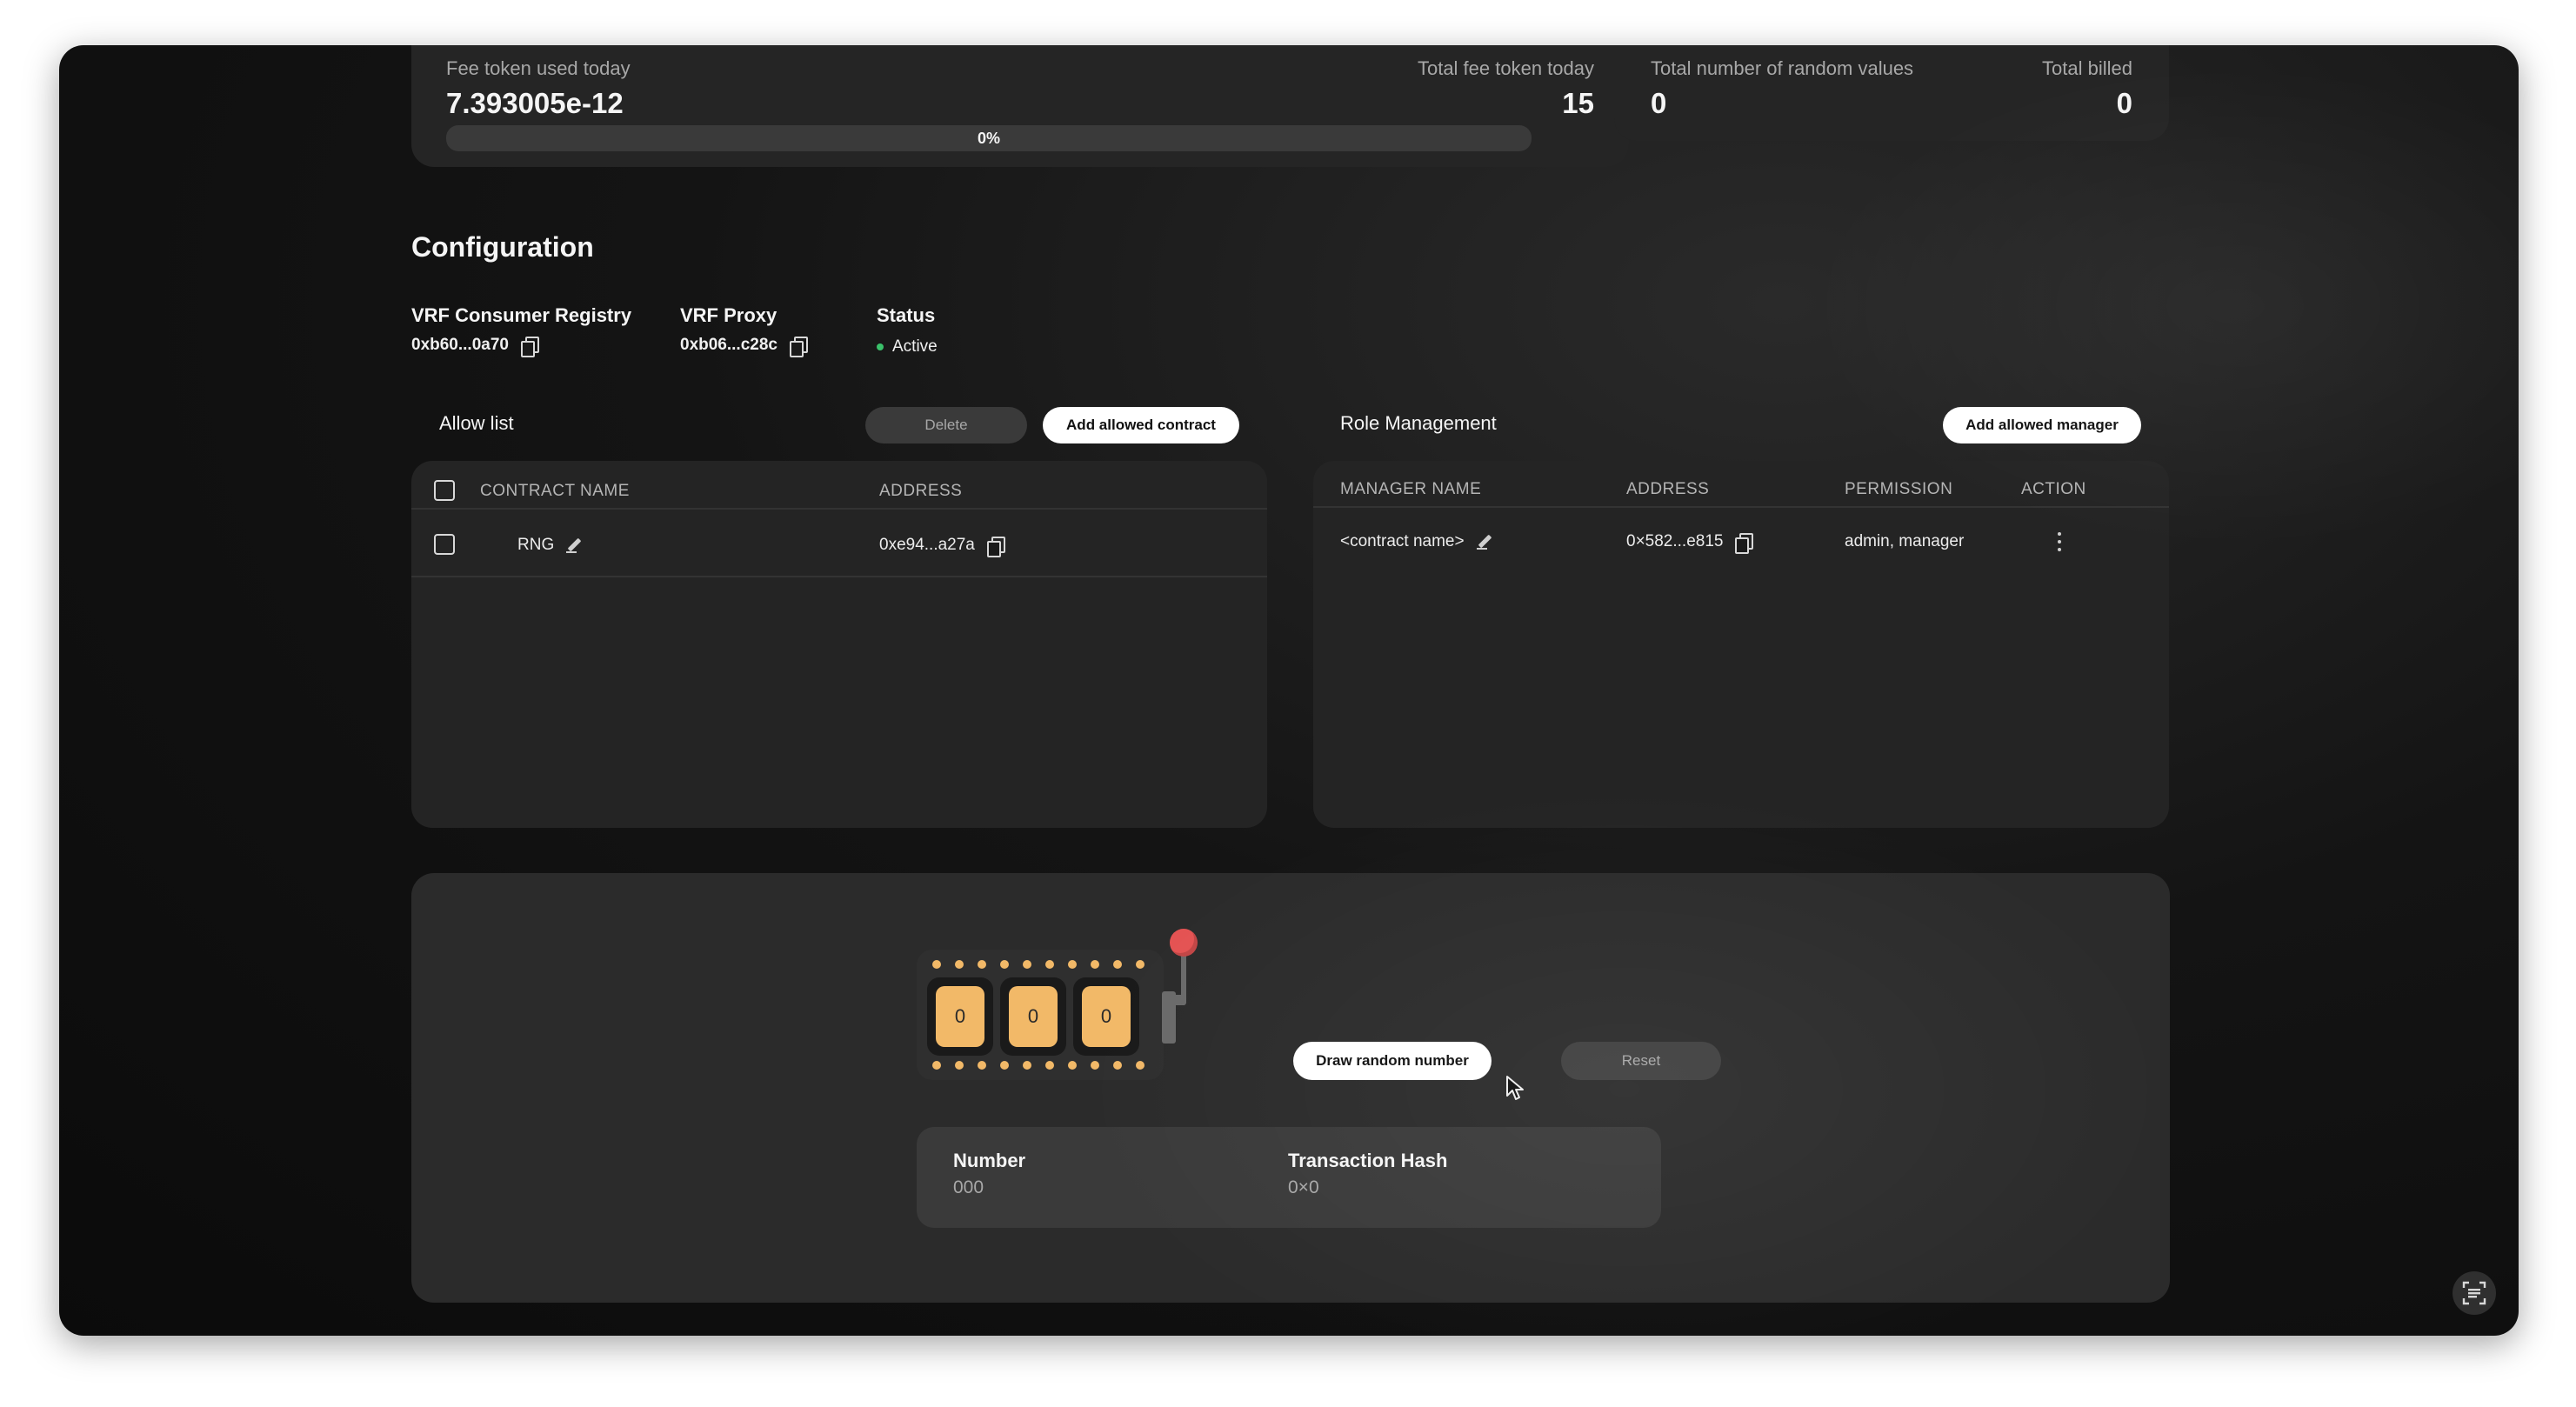 Image resolution: width=2576 pixels, height=1407 pixels. What do you see at coordinates (2087, 68) in the screenshot?
I see `total-billed-label: Total billed` at bounding box center [2087, 68].